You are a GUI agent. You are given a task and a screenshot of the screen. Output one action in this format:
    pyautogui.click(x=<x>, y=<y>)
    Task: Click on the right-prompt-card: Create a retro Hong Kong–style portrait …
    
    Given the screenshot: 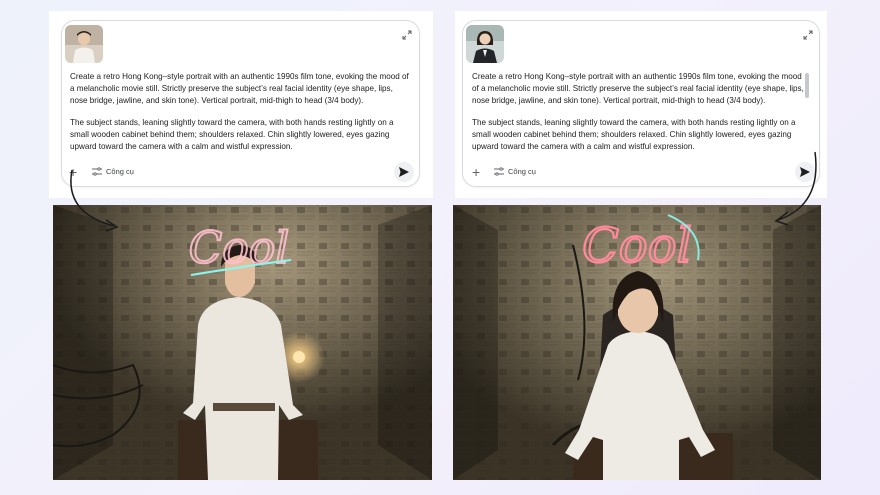 What is the action you would take?
    pyautogui.click(x=641, y=103)
    